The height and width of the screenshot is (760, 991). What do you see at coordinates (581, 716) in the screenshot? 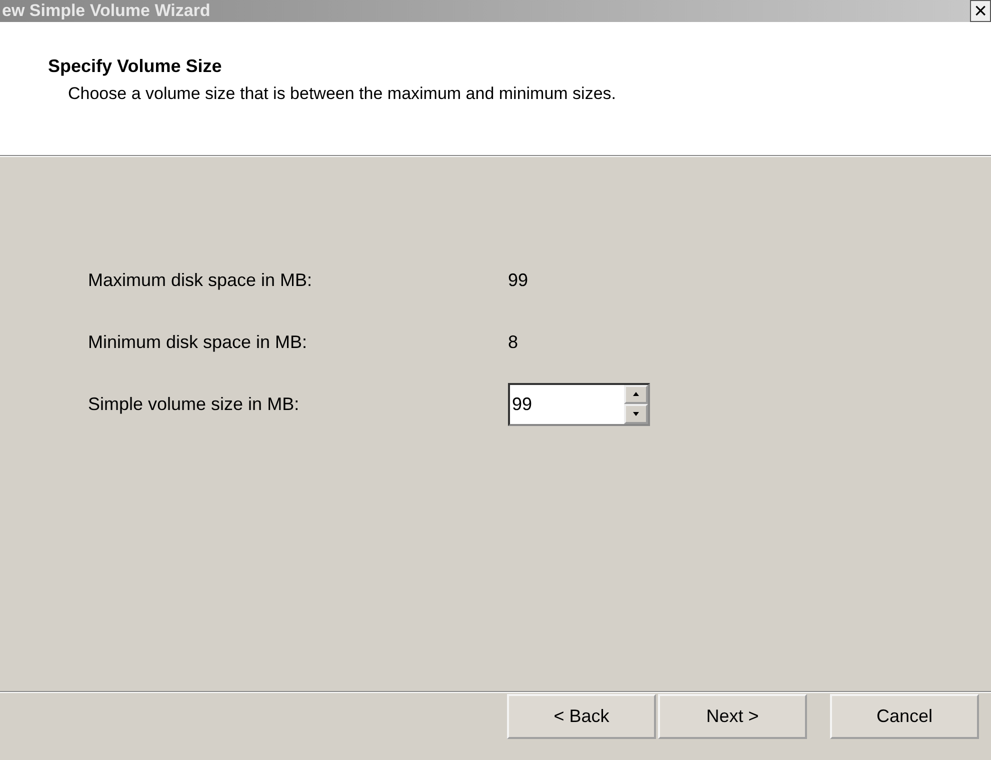
I see `back-button: < Back` at bounding box center [581, 716].